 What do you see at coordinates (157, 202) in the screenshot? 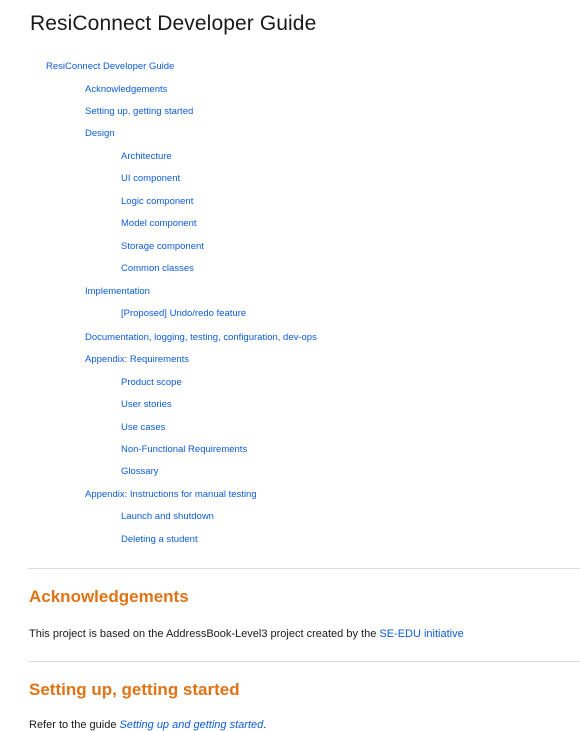
I see `toc-link-logic-component: Logic component` at bounding box center [157, 202].